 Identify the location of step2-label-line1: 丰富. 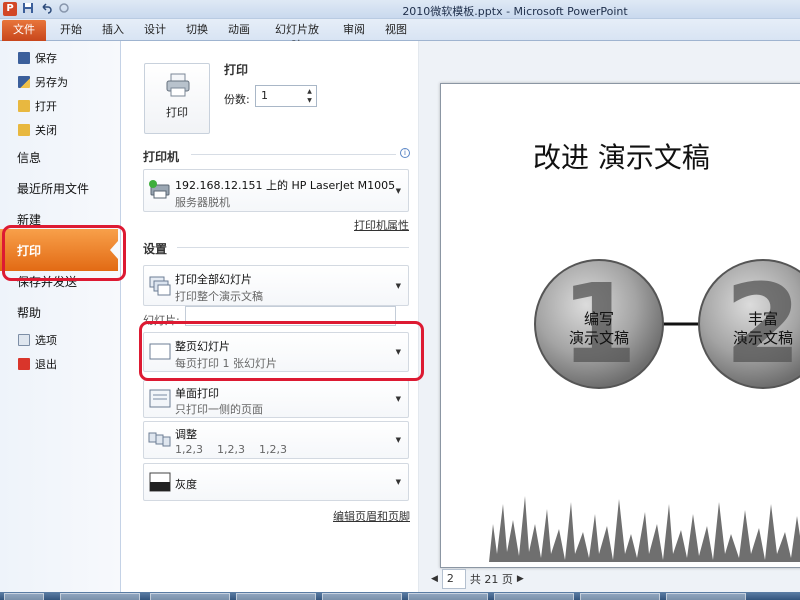
(763, 319).